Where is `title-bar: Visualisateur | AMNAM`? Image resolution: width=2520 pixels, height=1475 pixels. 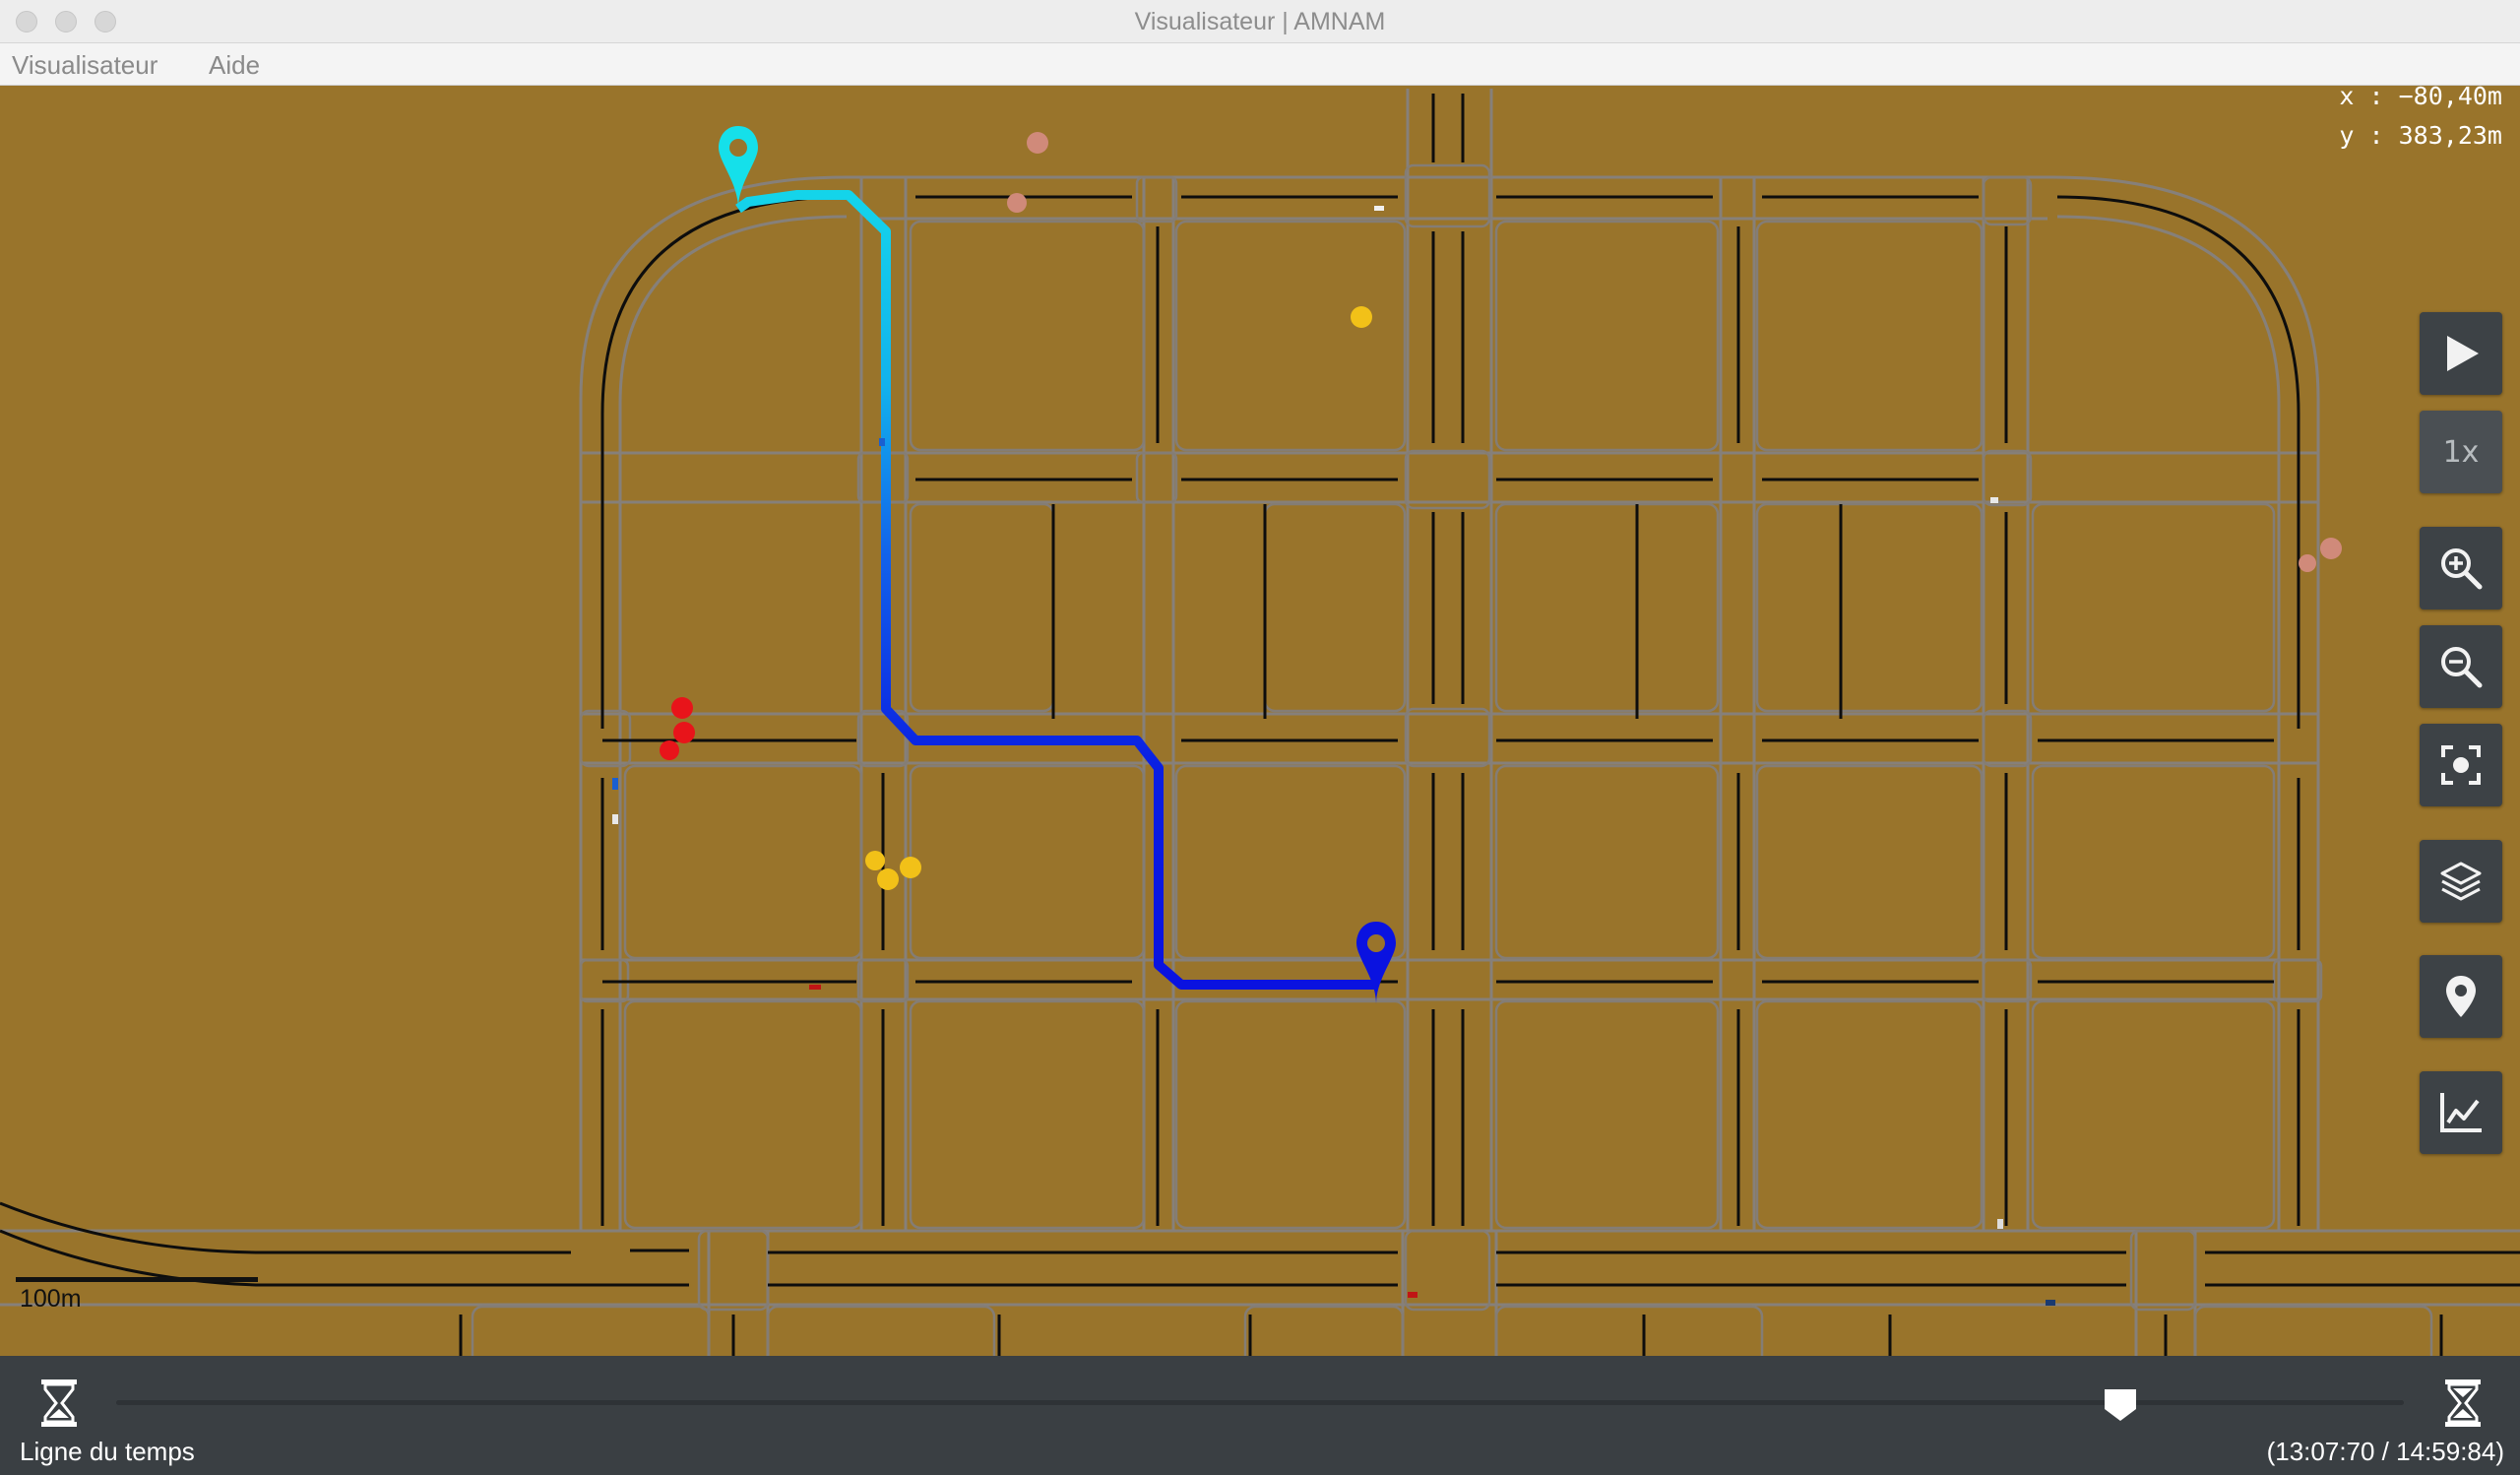 title-bar: Visualisateur | AMNAM is located at coordinates (1260, 22).